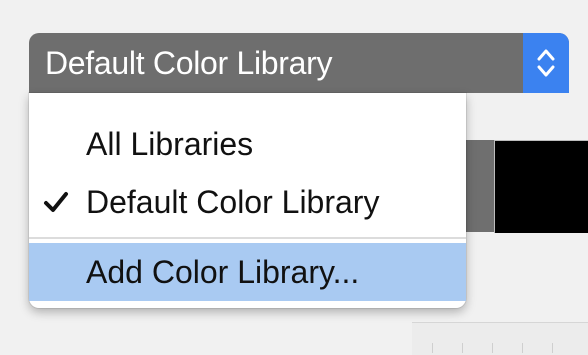 This screenshot has width=588, height=355. What do you see at coordinates (480, 186) in the screenshot?
I see `color-swatch-gray` at bounding box center [480, 186].